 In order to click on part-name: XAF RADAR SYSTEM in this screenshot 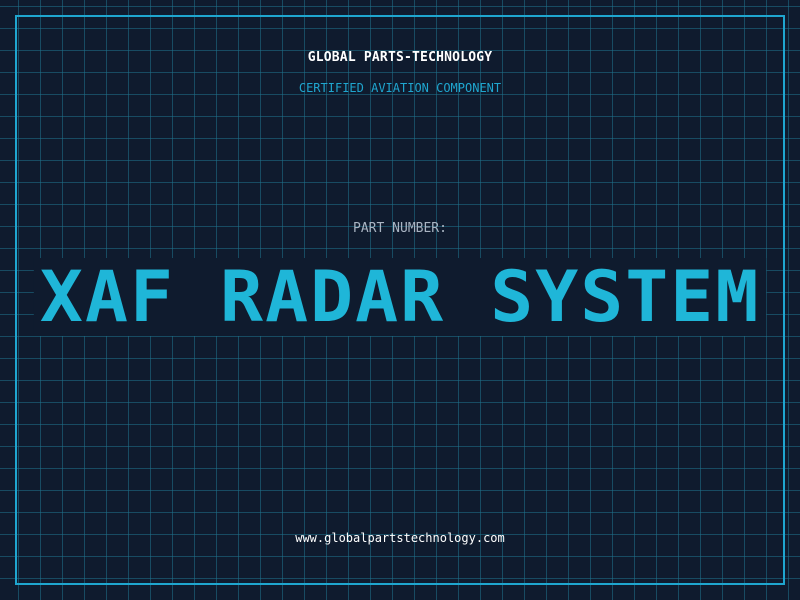, I will do `click(400, 297)`.